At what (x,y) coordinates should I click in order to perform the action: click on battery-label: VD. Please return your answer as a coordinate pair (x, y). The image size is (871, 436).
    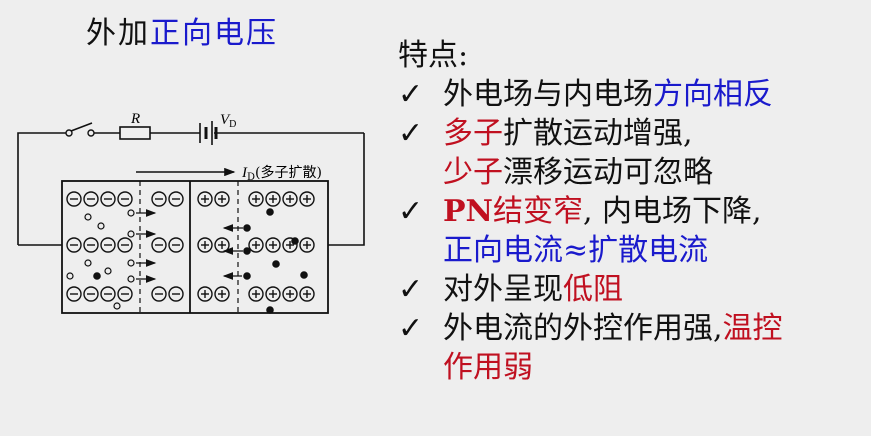
    Looking at the image, I should click on (228, 121).